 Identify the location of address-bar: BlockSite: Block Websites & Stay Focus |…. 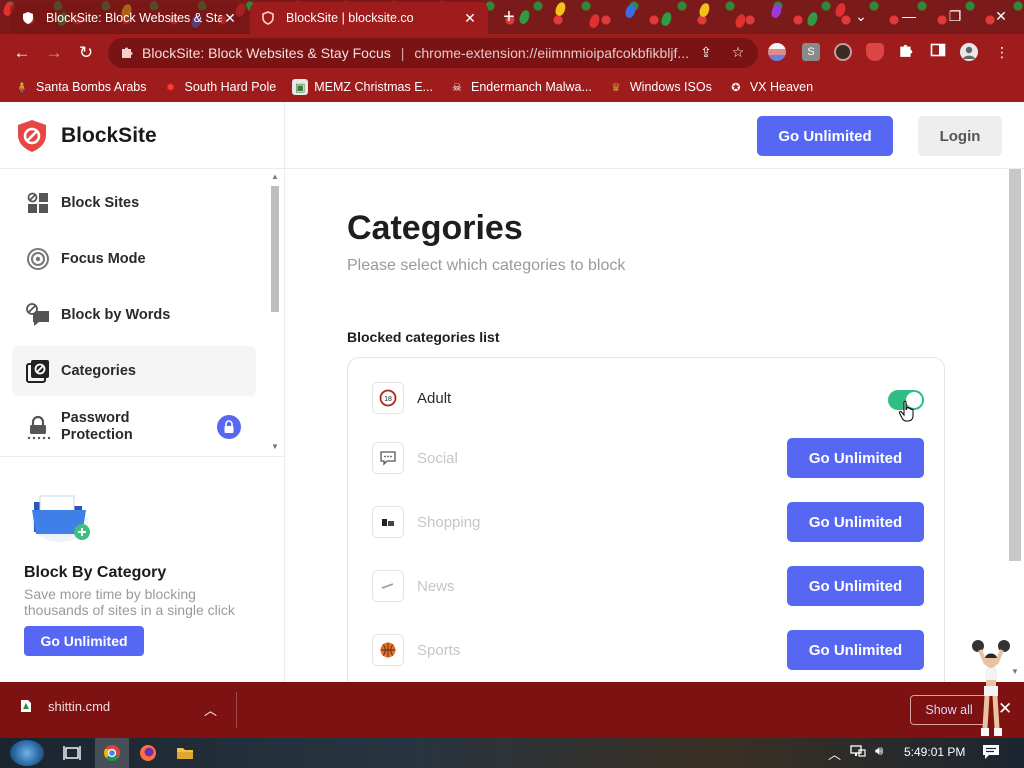
(433, 53).